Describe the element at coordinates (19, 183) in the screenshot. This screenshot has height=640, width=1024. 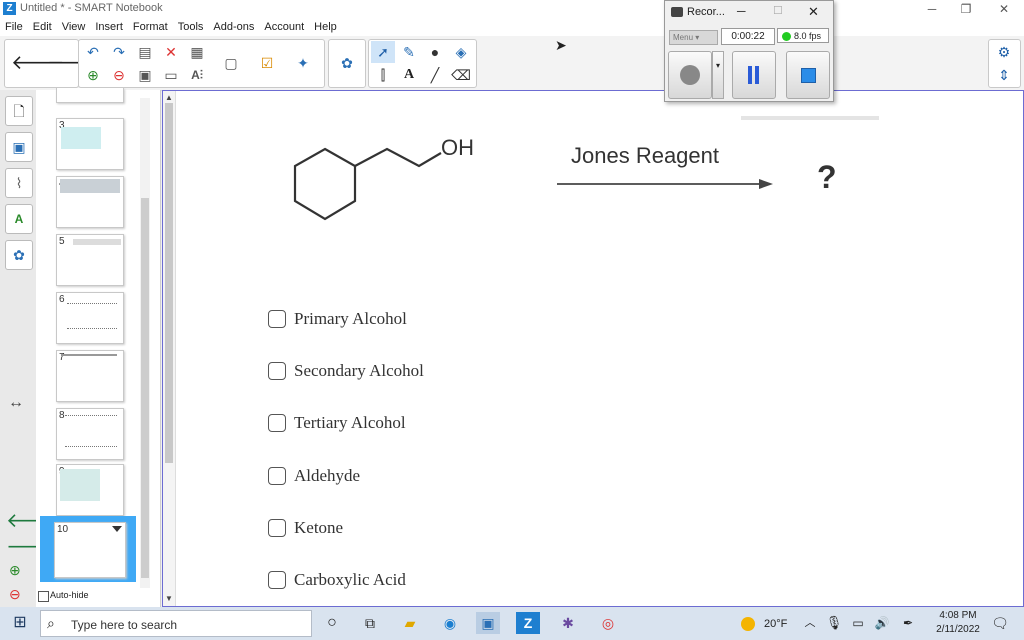
I see `attachments-icon: ⌇` at that location.